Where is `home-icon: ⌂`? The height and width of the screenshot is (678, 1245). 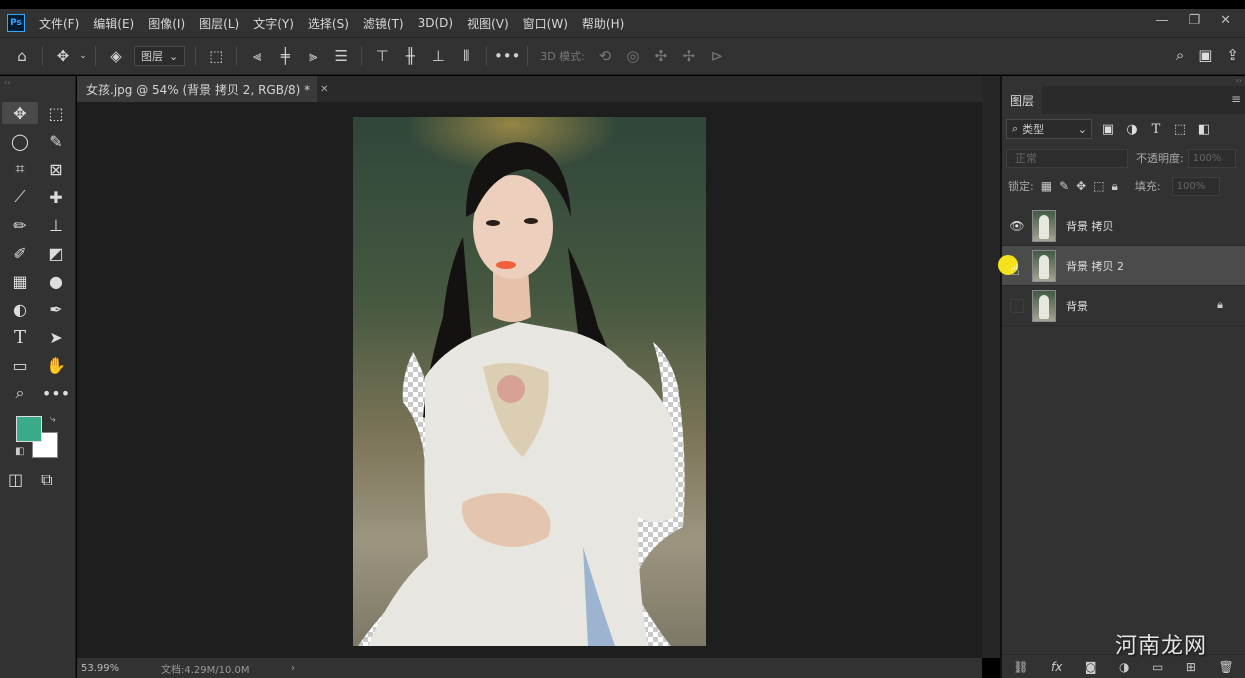
home-icon: ⌂ is located at coordinates (22, 56).